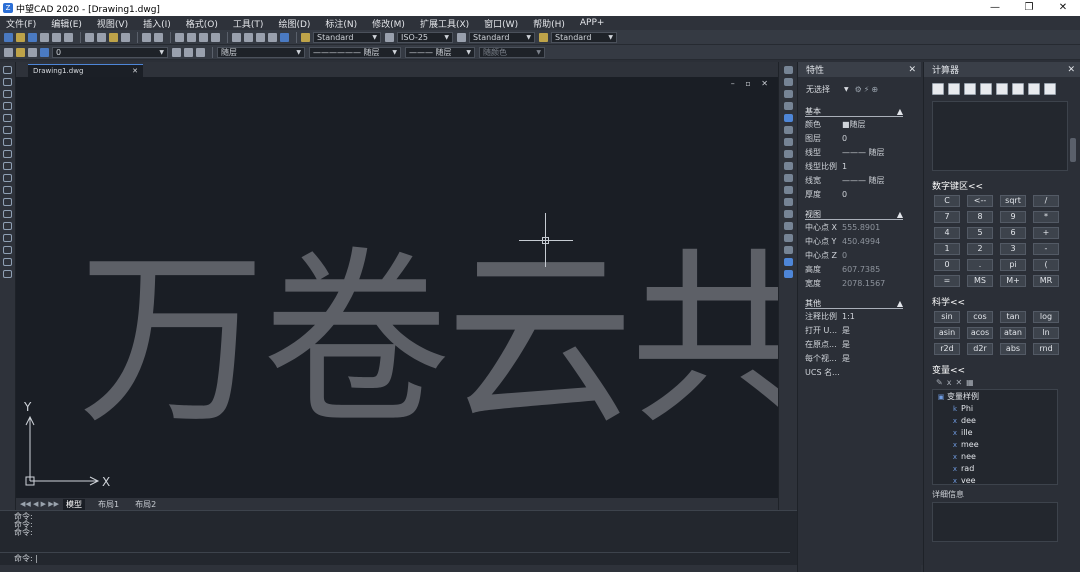 This screenshot has width=1080, height=572. I want to click on command-input: 命令: |, so click(395, 557).